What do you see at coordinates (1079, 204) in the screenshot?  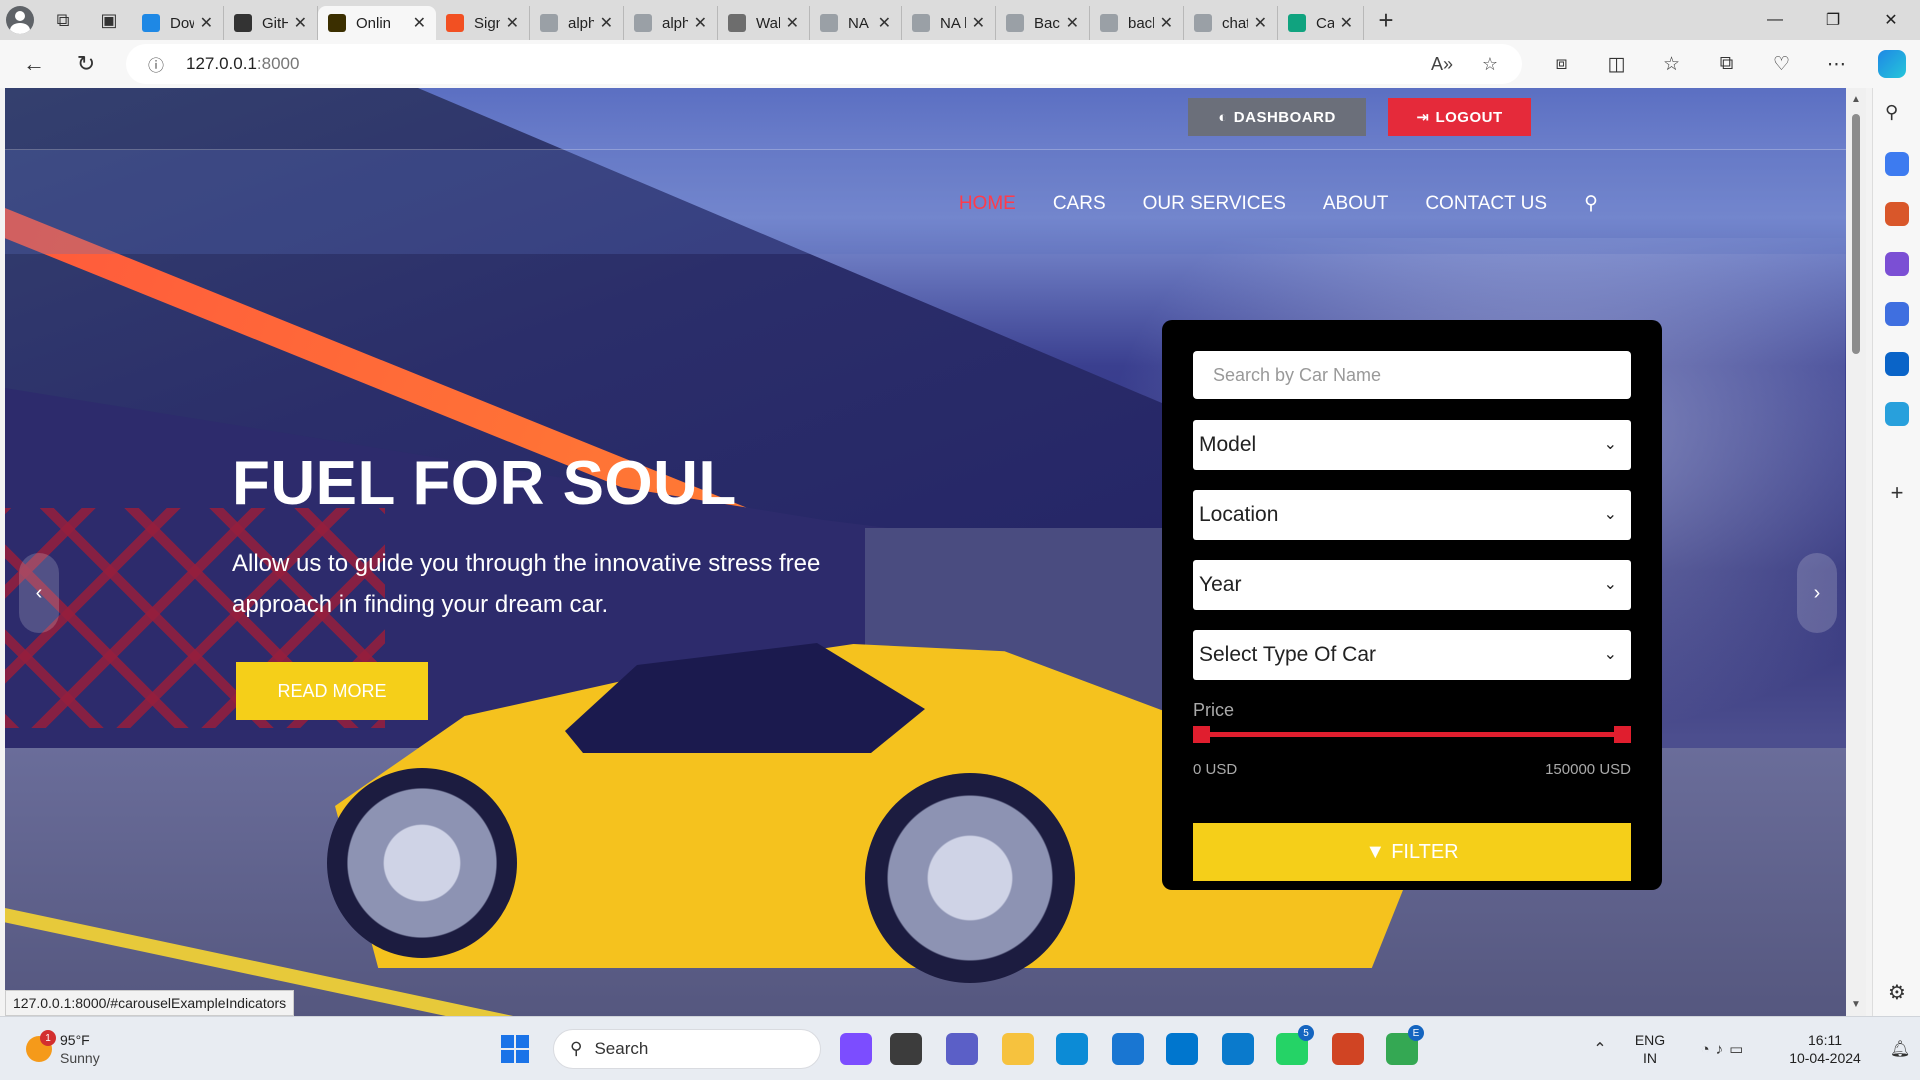 I see `nav-cars-link: CARS` at bounding box center [1079, 204].